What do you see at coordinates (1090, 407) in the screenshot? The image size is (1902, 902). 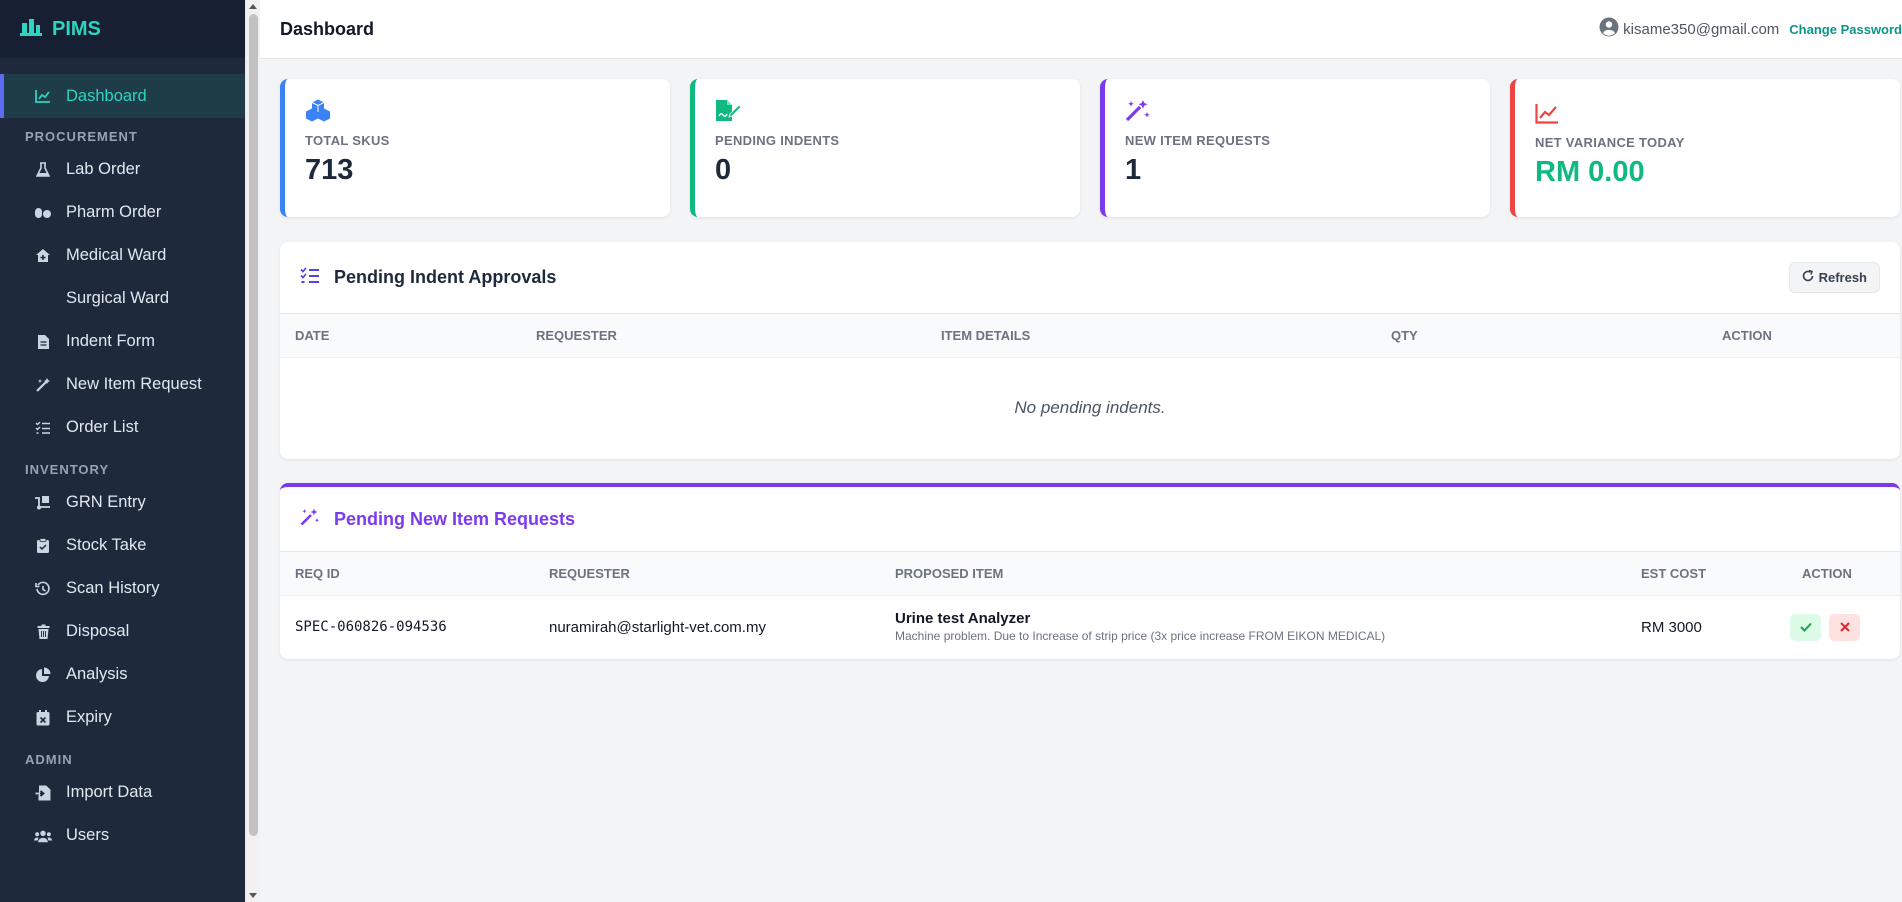 I see `empty-state-text: No pending indents.` at bounding box center [1090, 407].